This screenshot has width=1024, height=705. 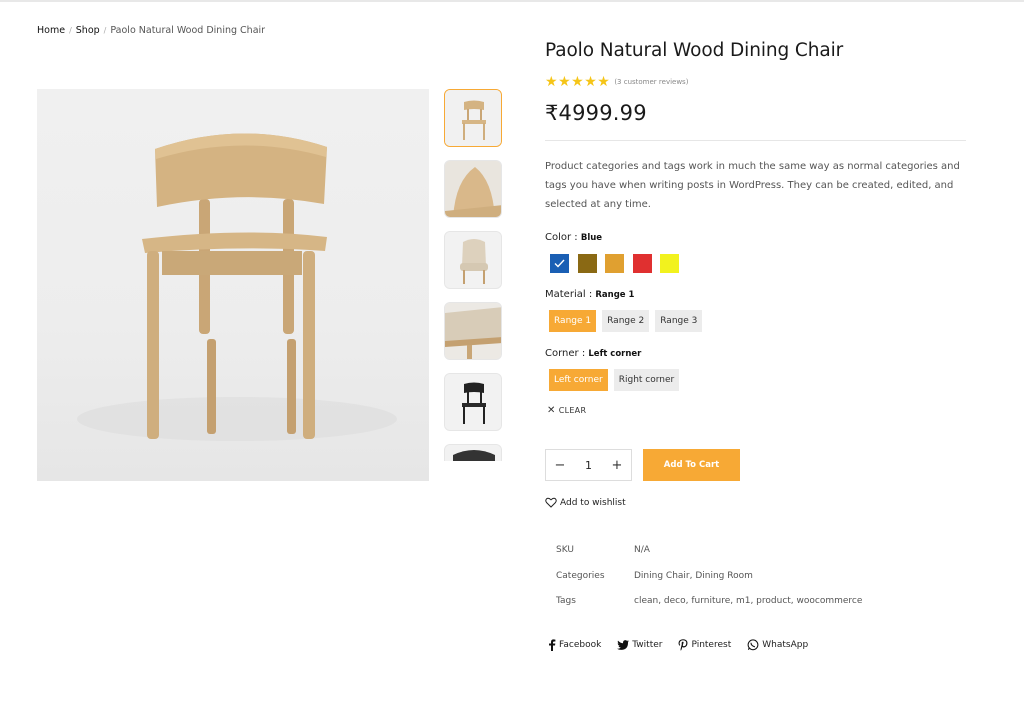 I want to click on heart-icon, so click(x=551, y=502).